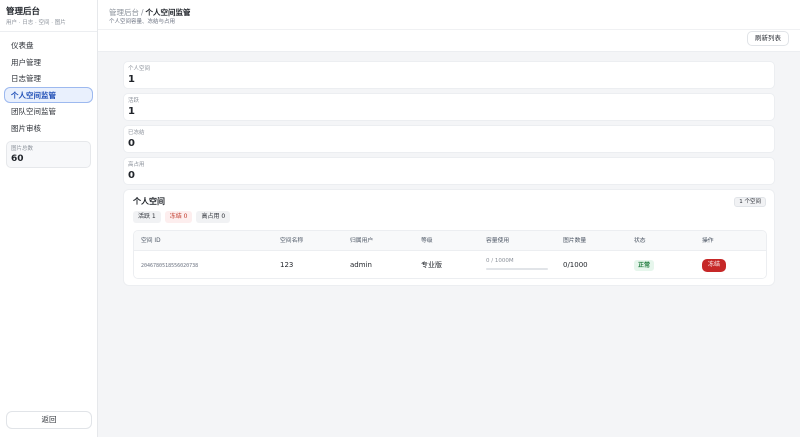  Describe the element at coordinates (498, 241) in the screenshot. I see `column-header-usage: 容量使用` at that location.